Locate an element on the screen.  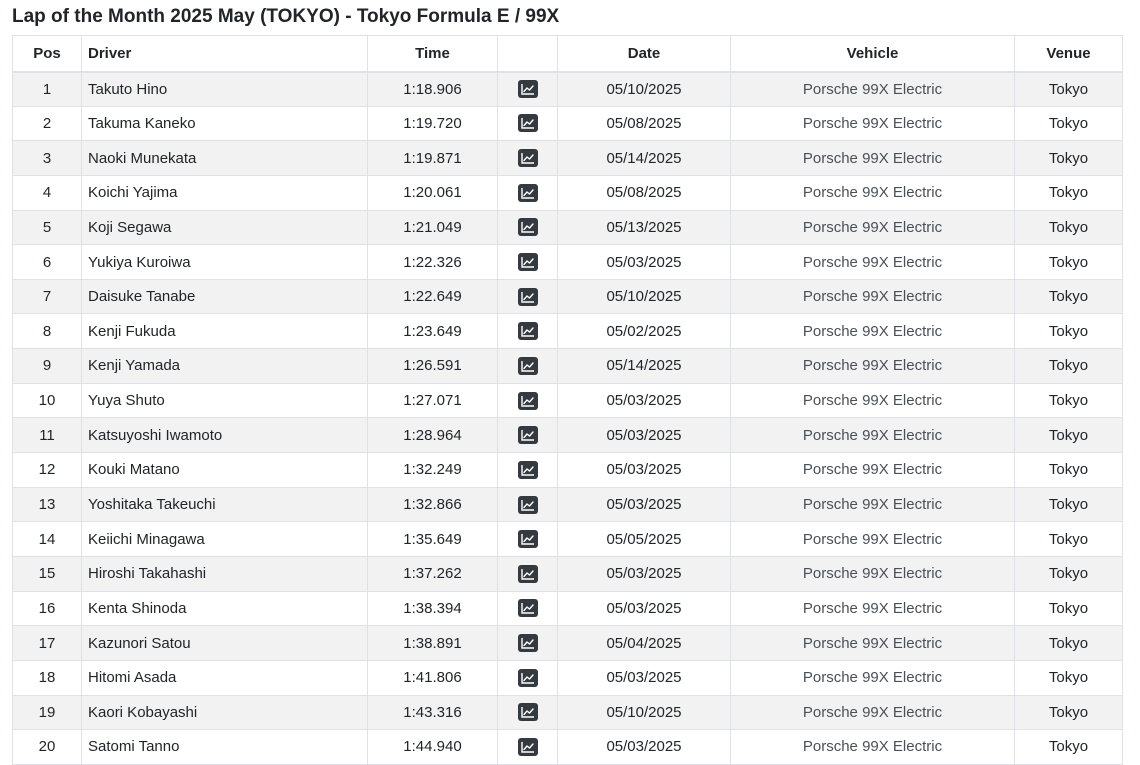
pos-cell: 11 is located at coordinates (47, 435).